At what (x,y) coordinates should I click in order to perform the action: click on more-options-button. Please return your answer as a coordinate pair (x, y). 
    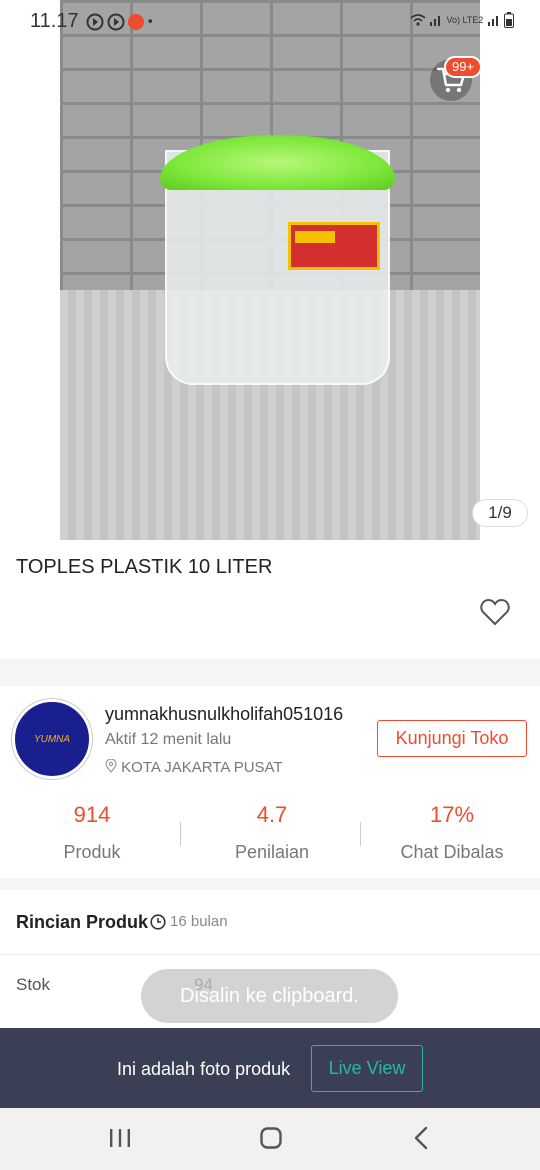
    Looking at the image, I should click on (509, 80).